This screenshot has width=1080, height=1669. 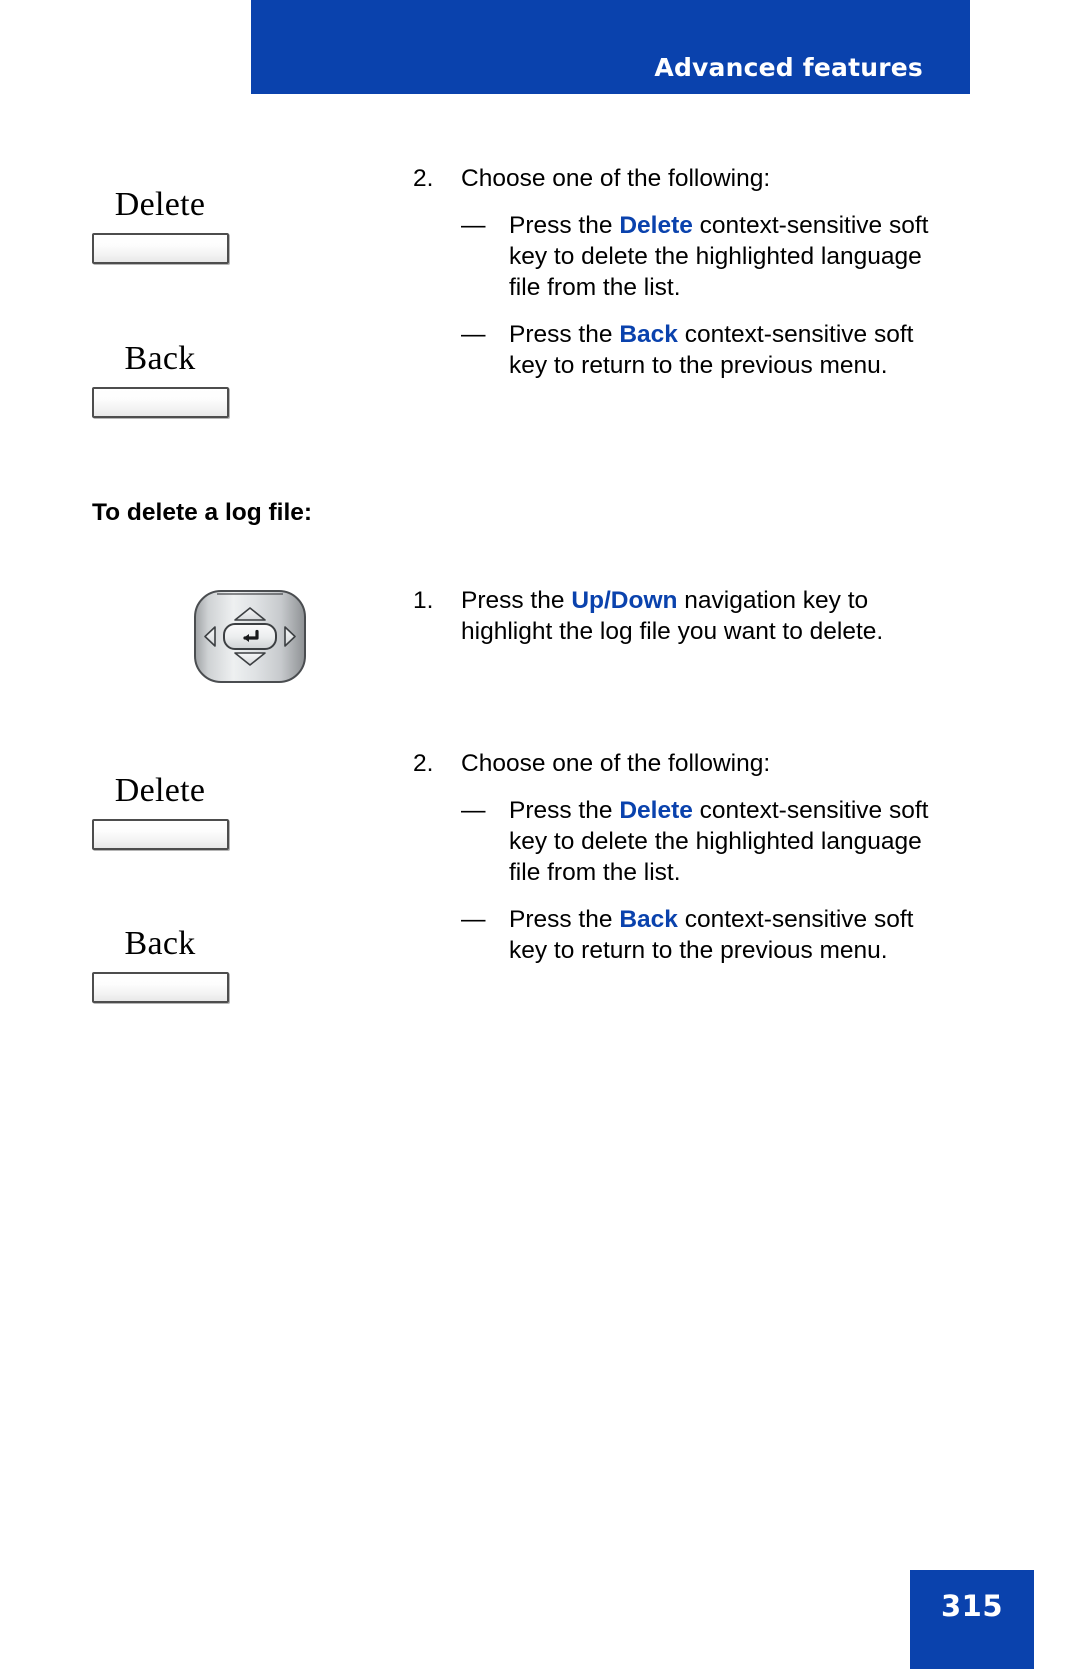 I want to click on softkey-delete-2: Delete, so click(x=160, y=811).